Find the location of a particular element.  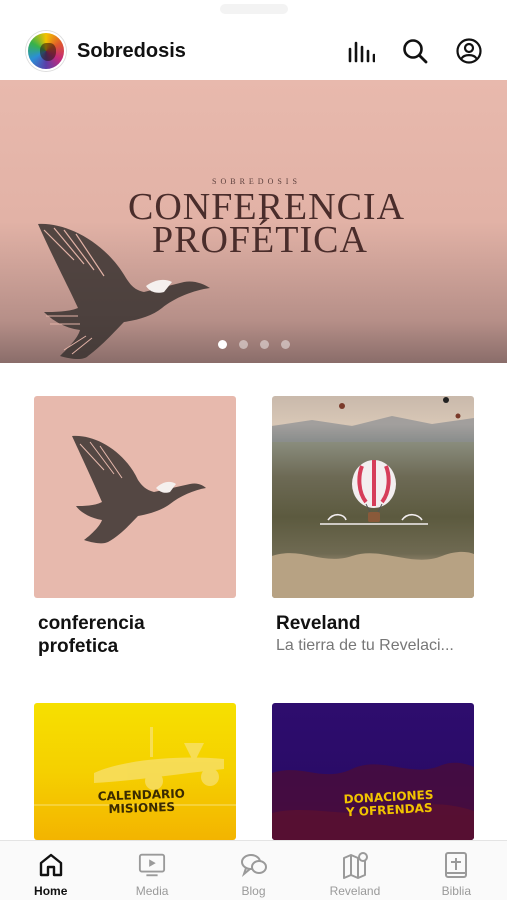

app-logo is located at coordinates (46, 51).